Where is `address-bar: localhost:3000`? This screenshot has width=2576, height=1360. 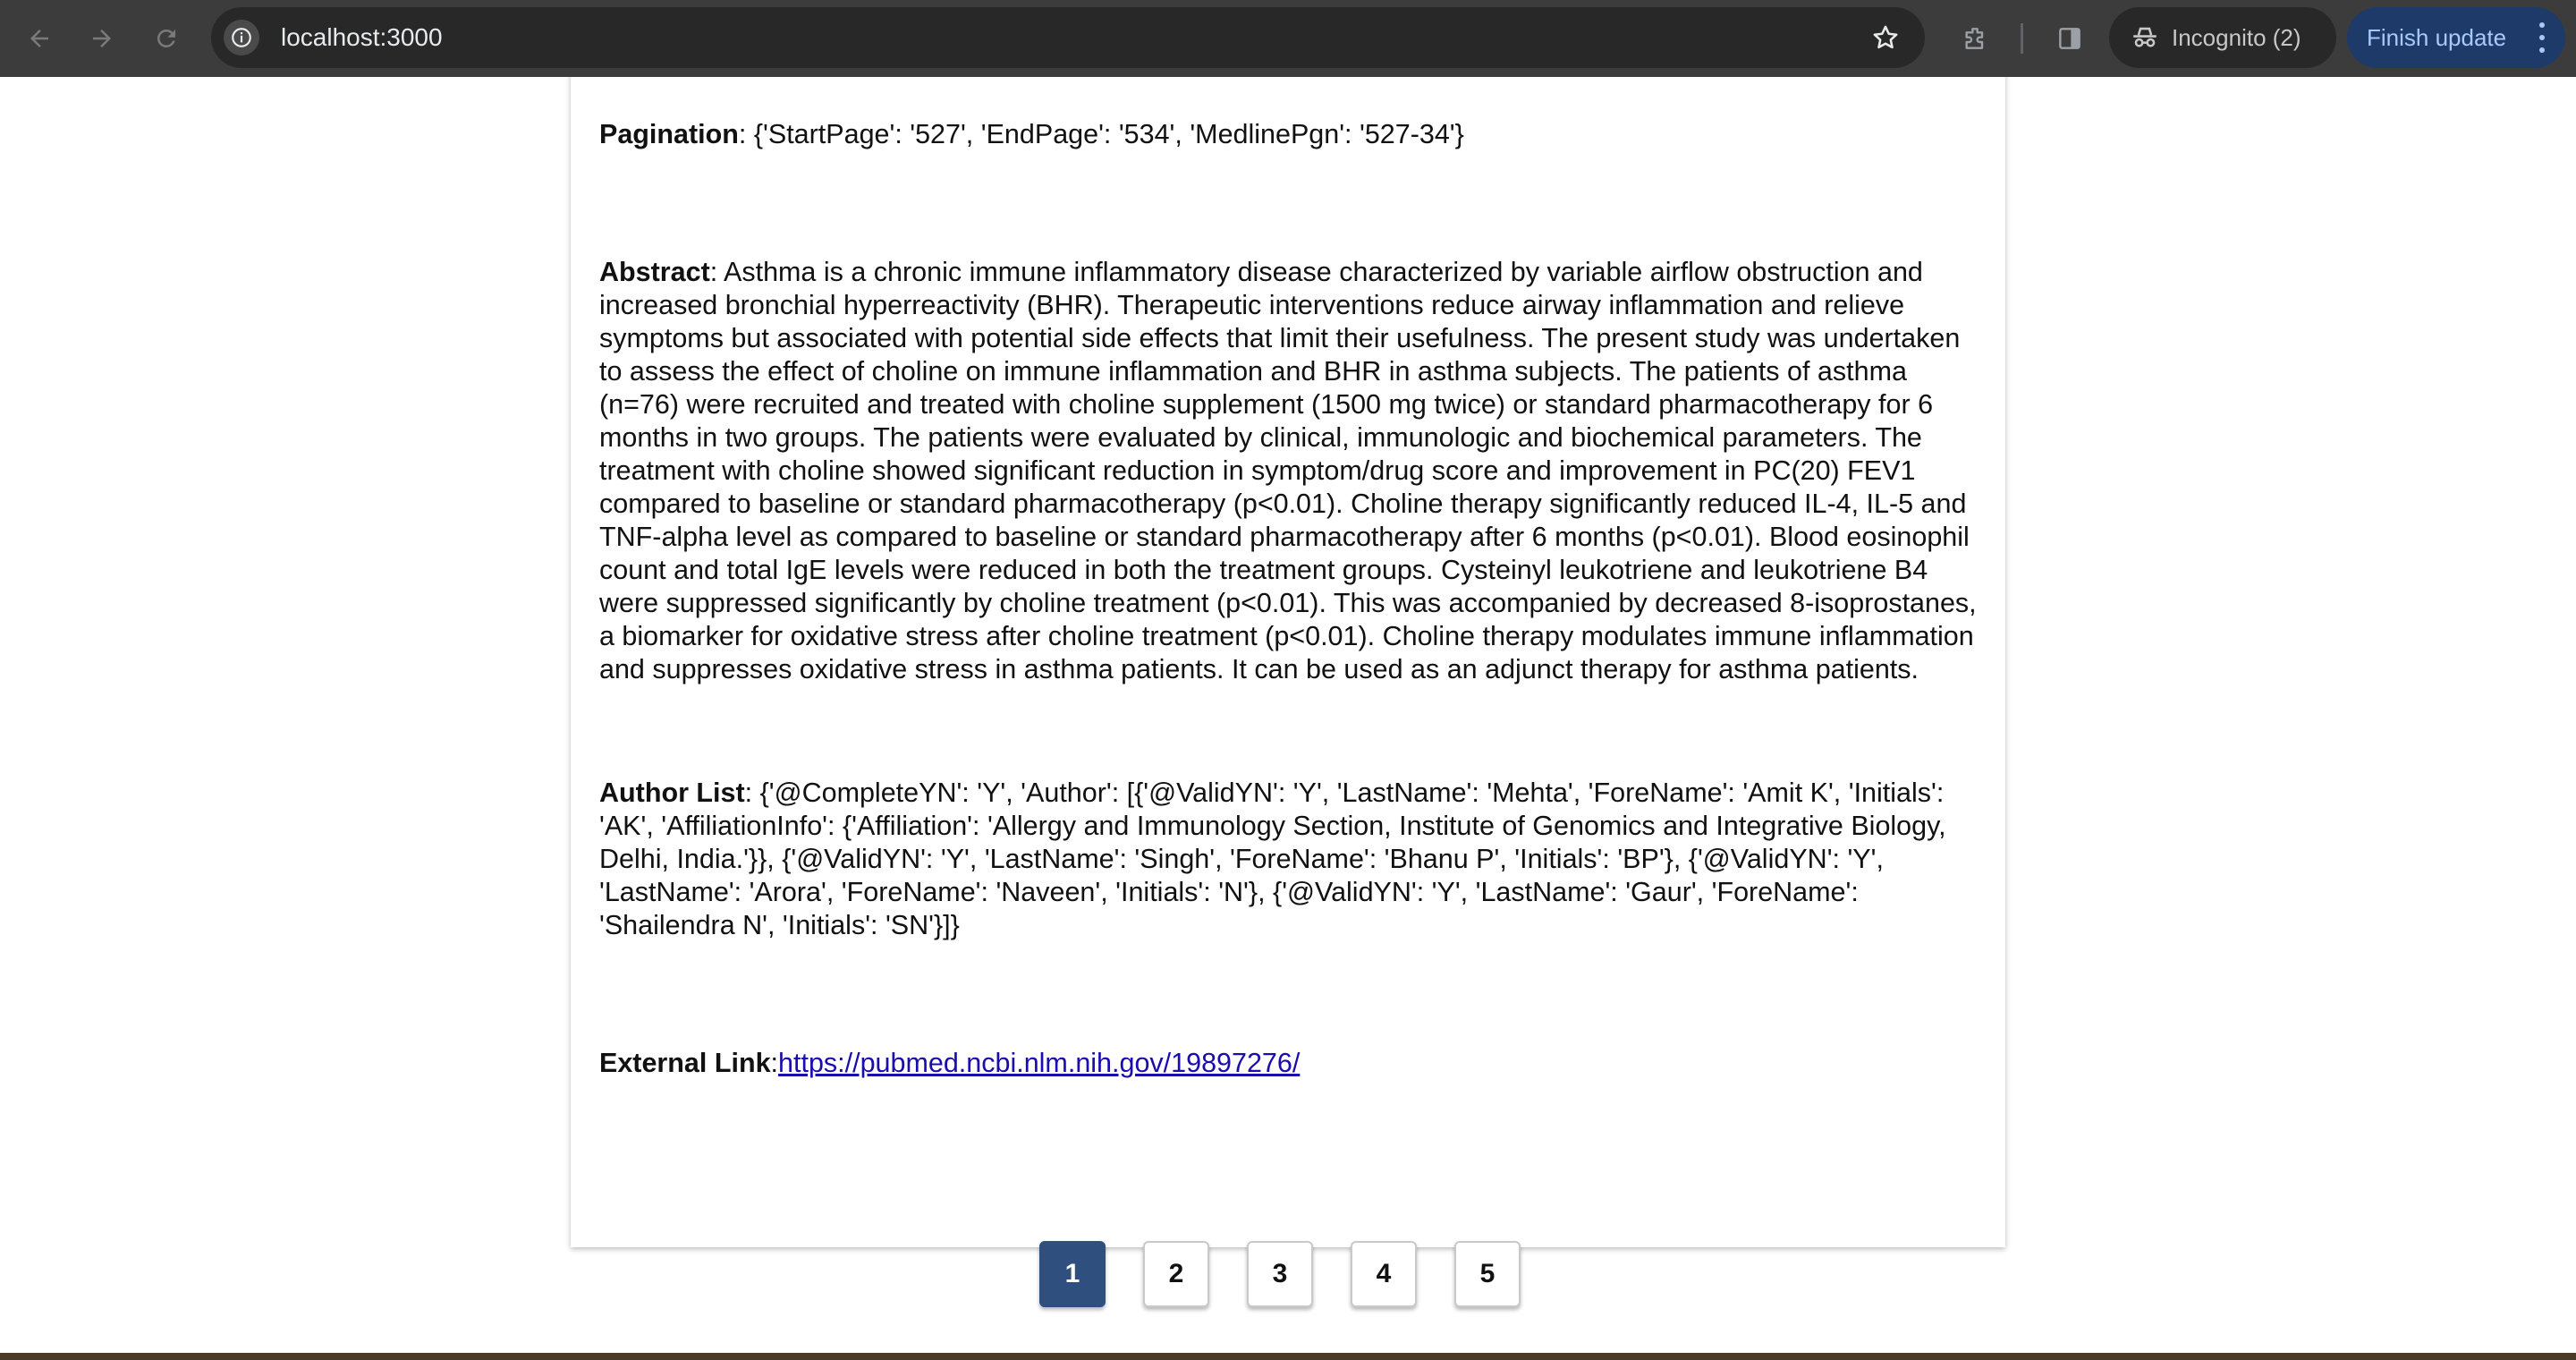 address-bar: localhost:3000 is located at coordinates (1068, 37).